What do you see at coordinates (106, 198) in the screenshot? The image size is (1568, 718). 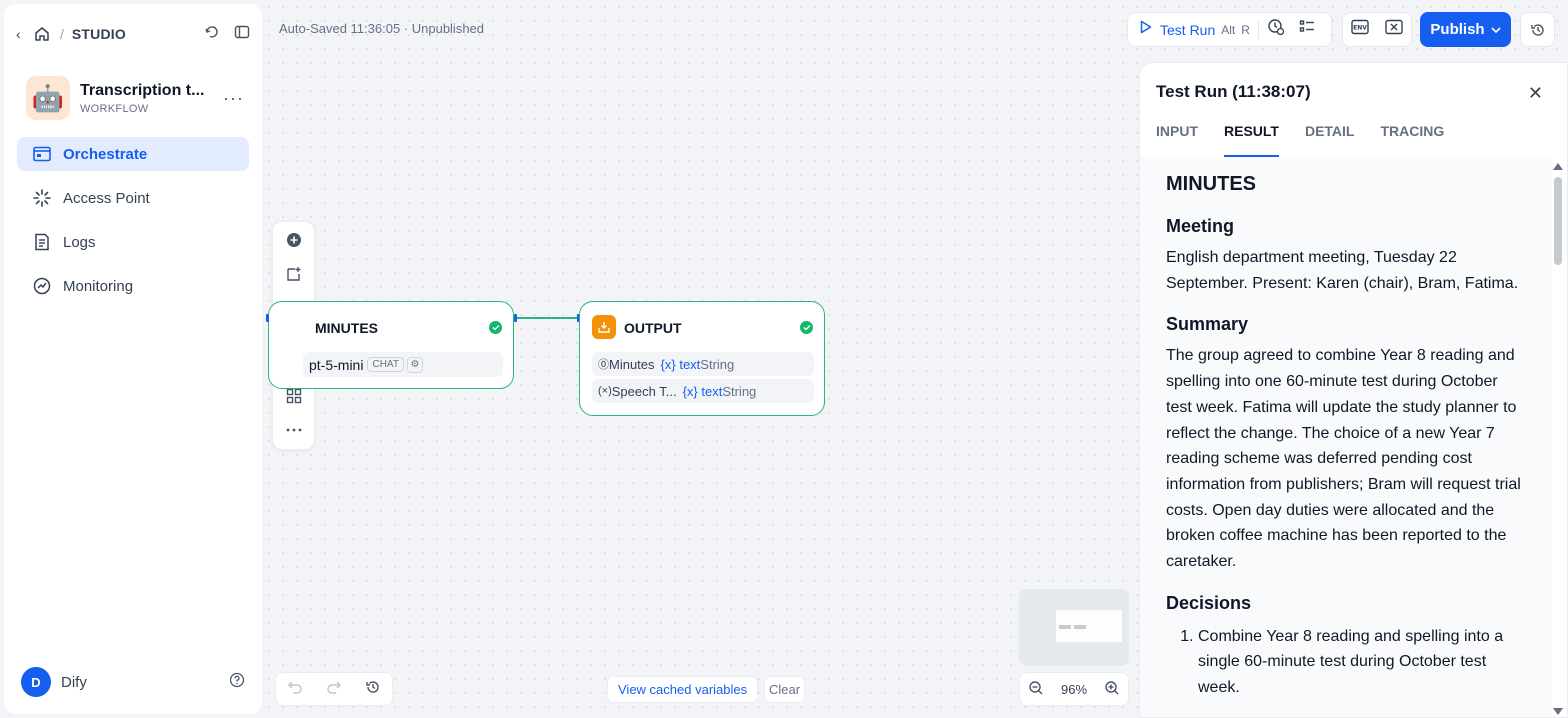 I see `sidebar-item-label: Access Point` at bounding box center [106, 198].